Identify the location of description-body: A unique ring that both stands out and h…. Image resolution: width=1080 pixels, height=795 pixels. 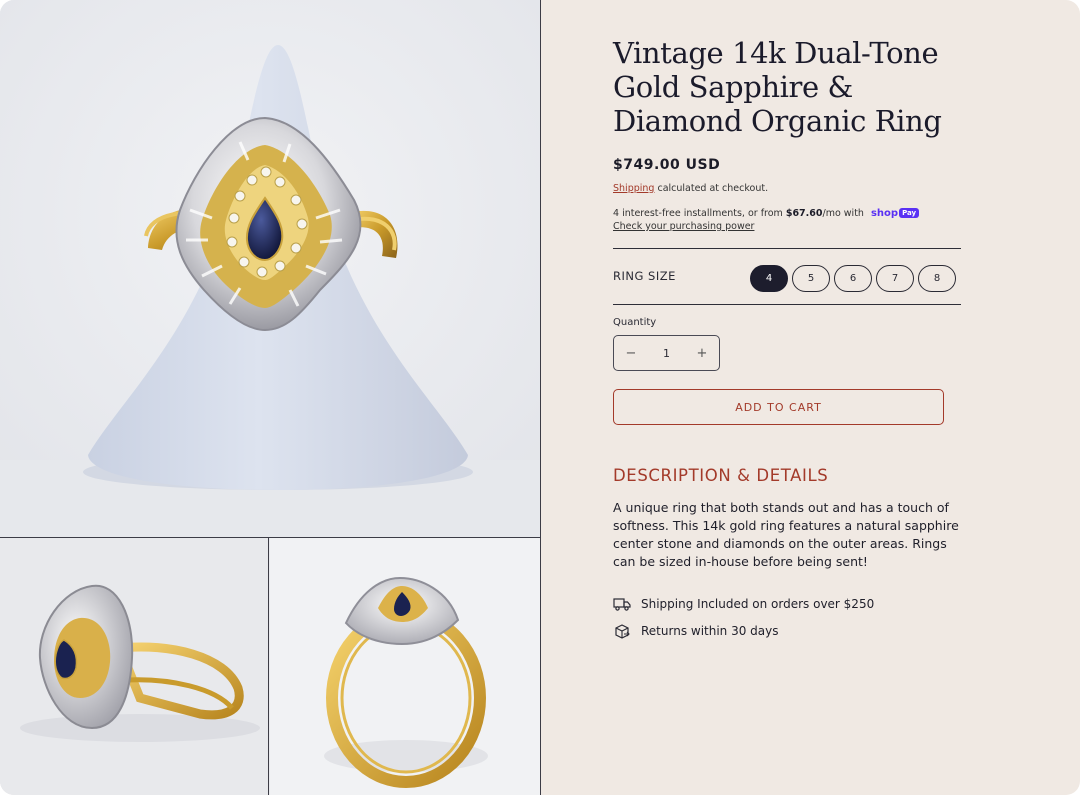
(786, 534).